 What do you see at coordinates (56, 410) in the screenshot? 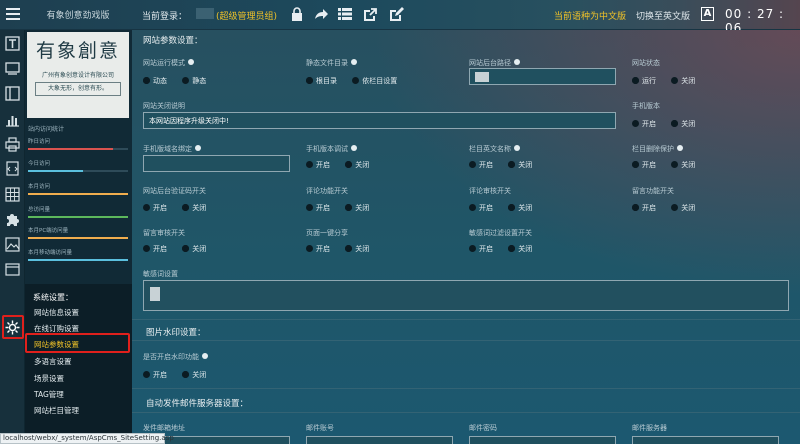
I see `menu-columns: 网站栏目管理` at bounding box center [56, 410].